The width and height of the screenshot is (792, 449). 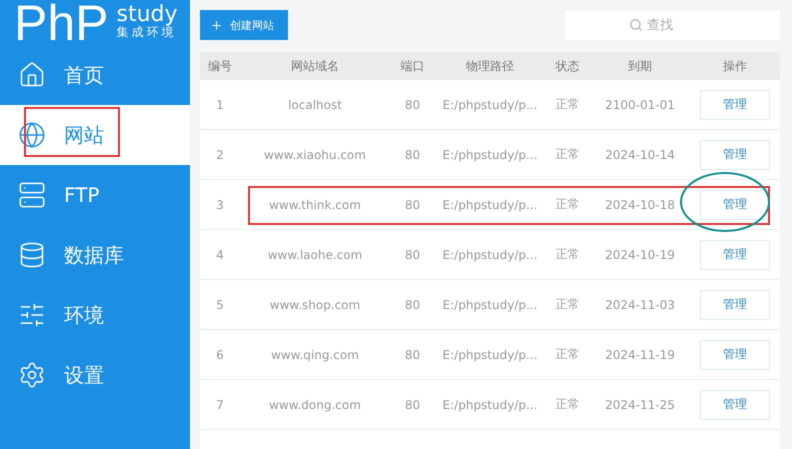 I want to click on table-cell-text: www.dong.com, so click(x=315, y=405).